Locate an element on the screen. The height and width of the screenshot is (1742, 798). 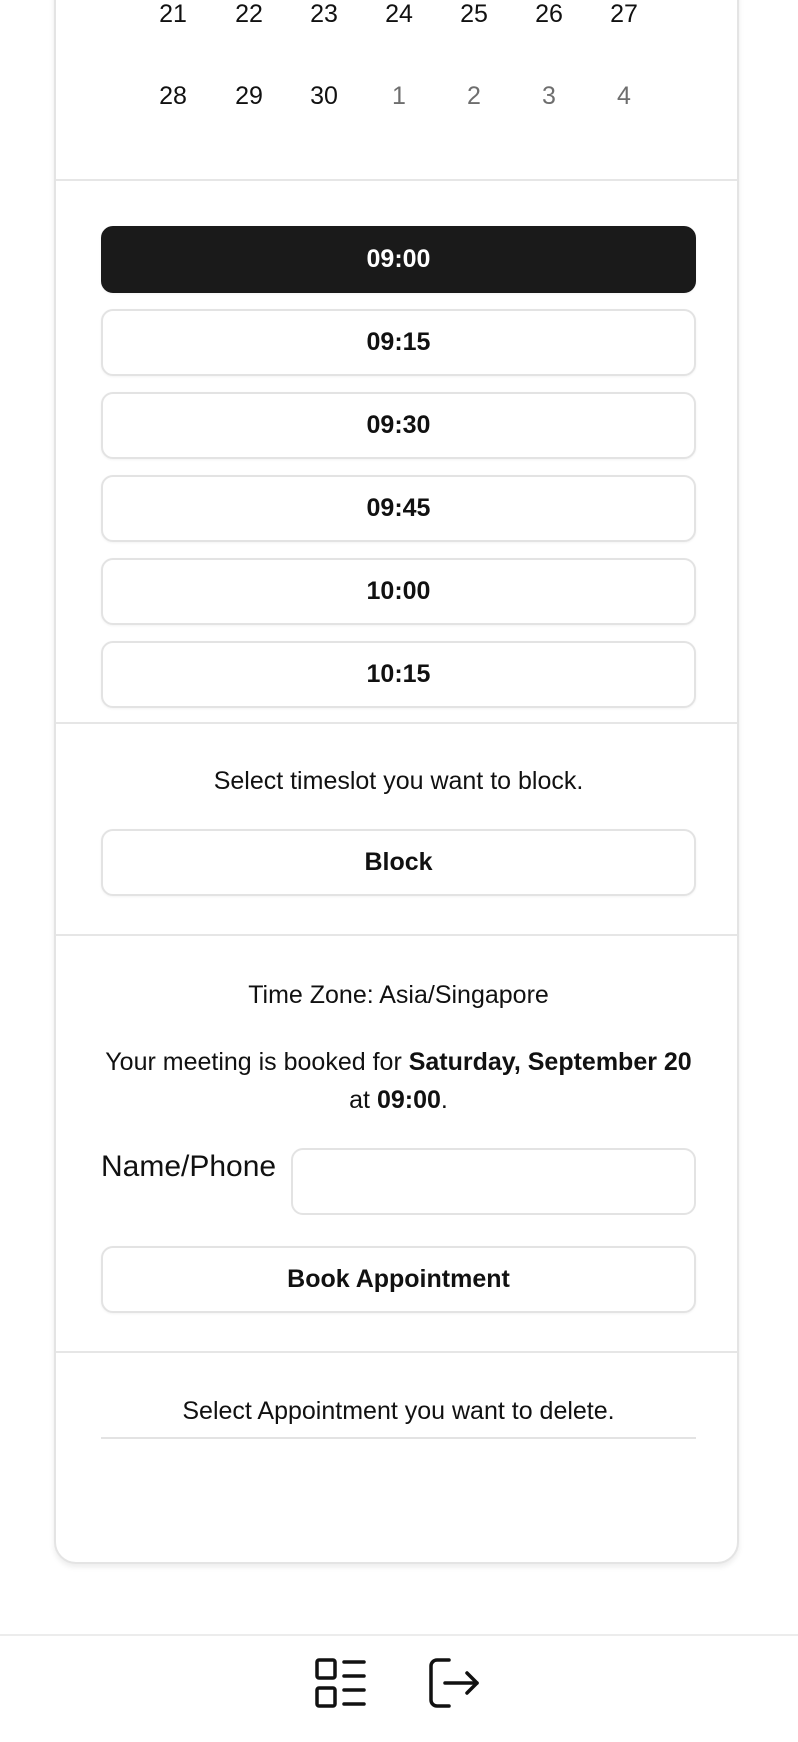
calendar-week-row: 21 22 23 24 25 26 27 is located at coordinates (396, 30).